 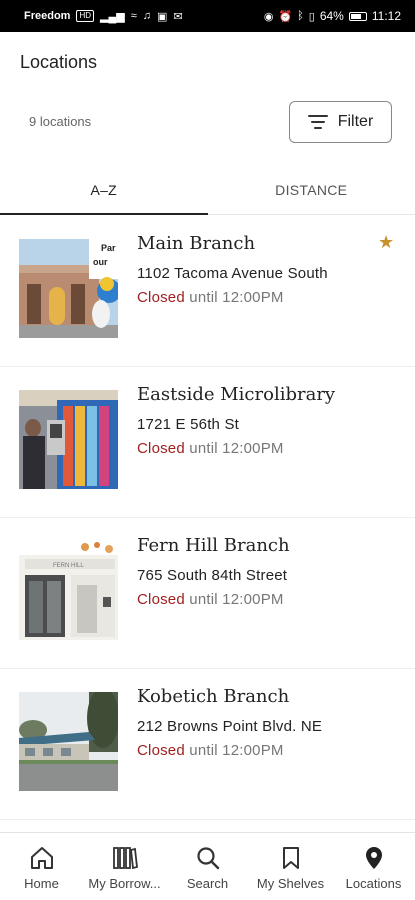 I want to click on nav-label: Home, so click(x=41, y=883).